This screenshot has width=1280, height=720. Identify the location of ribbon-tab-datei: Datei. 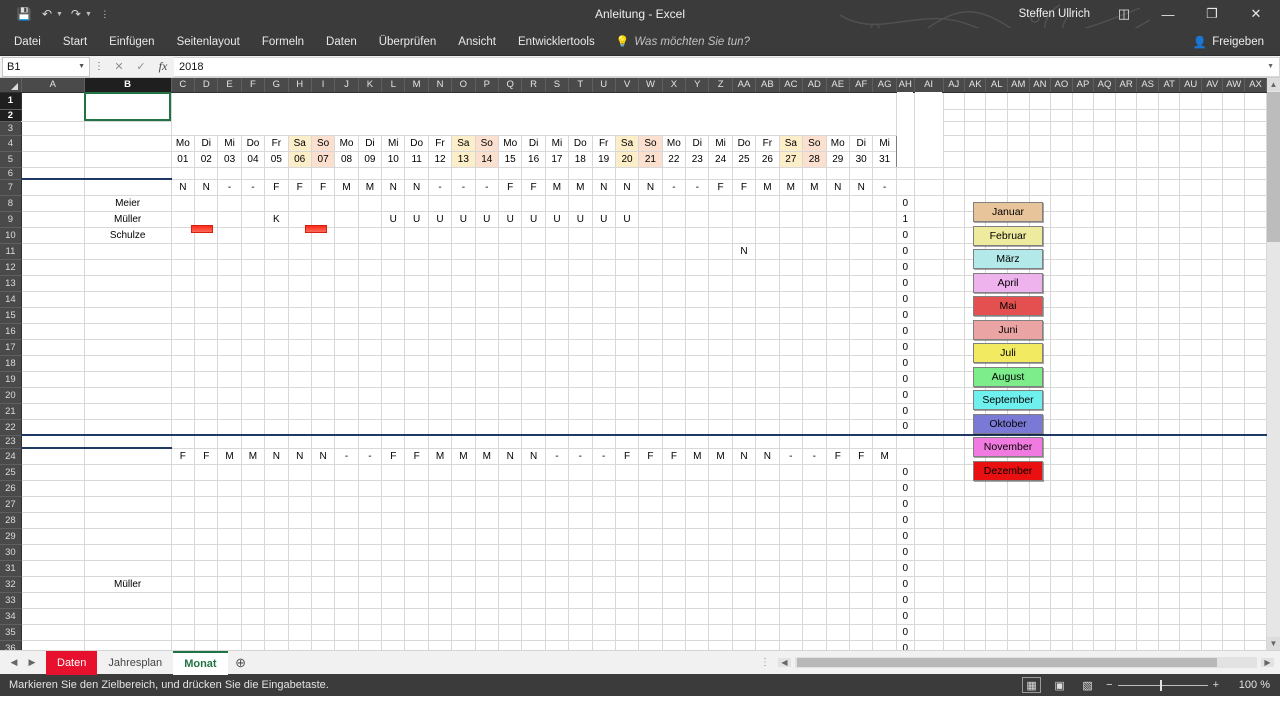
(26, 42).